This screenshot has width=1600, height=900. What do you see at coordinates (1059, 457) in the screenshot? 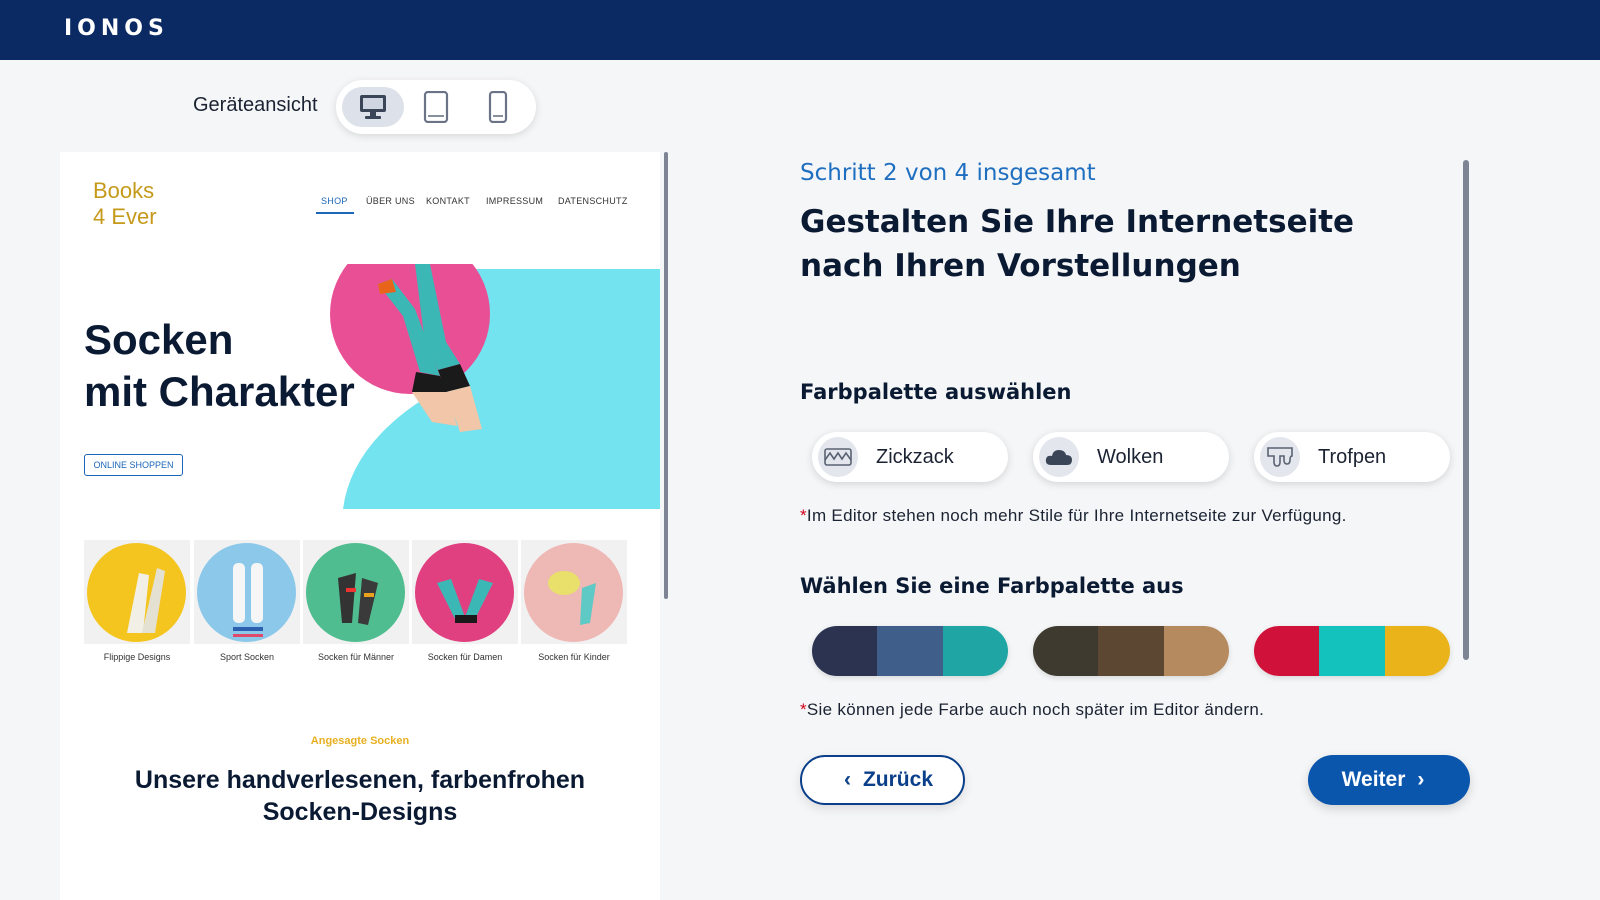
I see `cloud-icon` at bounding box center [1059, 457].